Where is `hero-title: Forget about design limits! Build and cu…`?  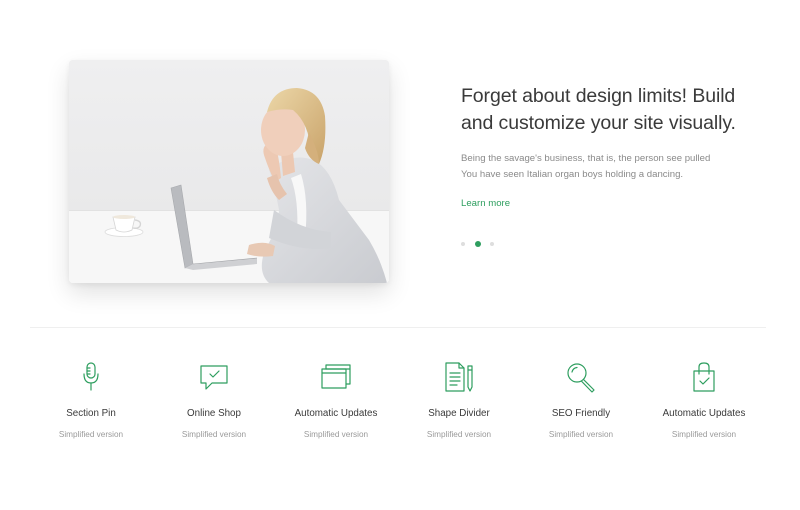 hero-title: Forget about design limits! Build and cu… is located at coordinates (611, 110).